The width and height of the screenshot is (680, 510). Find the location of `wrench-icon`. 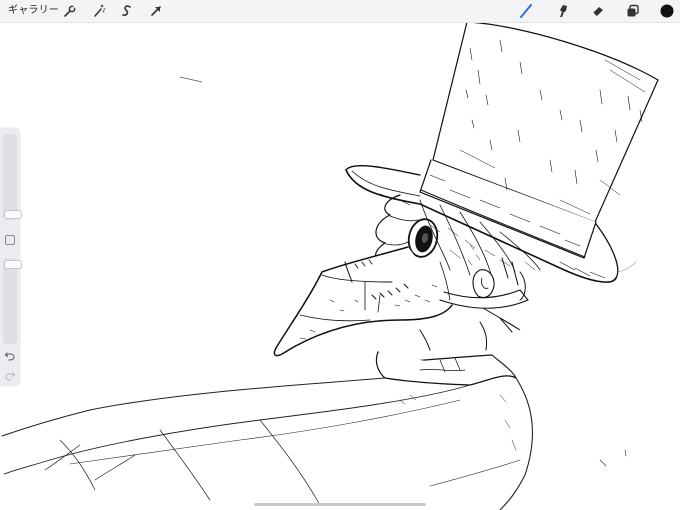

wrench-icon is located at coordinates (70, 11).